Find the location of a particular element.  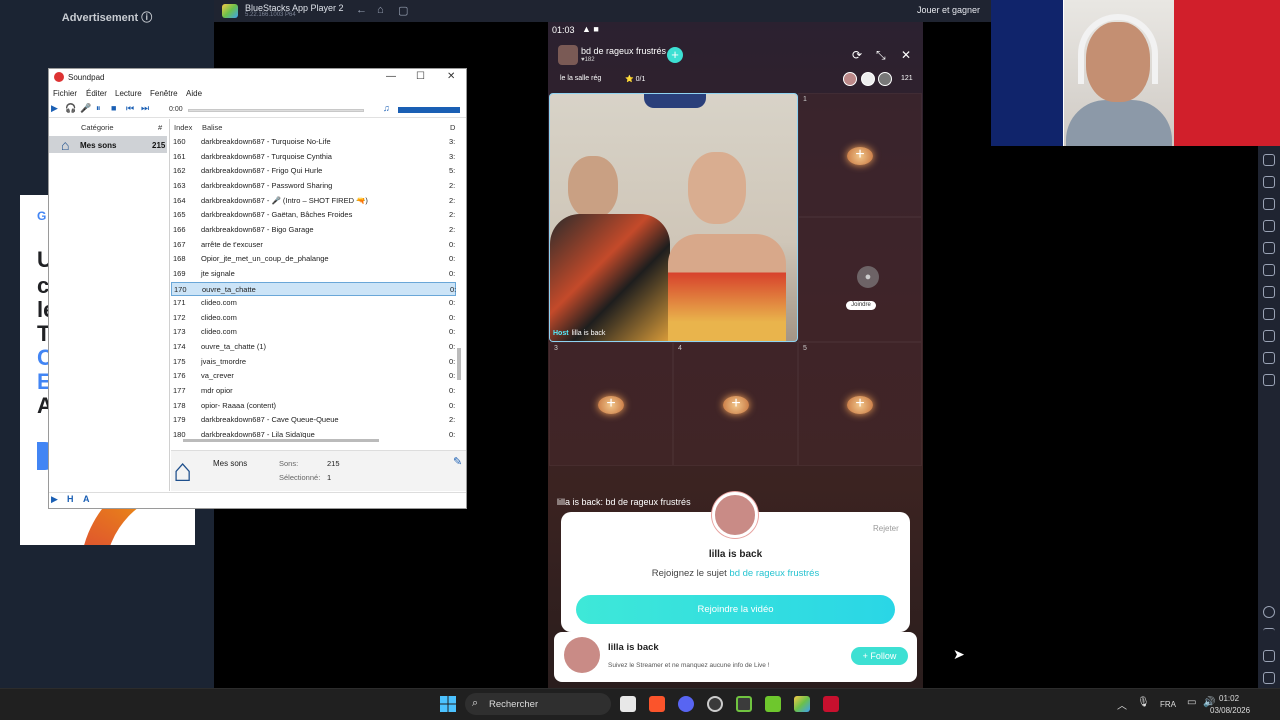

sound-row: 174 ouvre_ta_chatte (1) 0: is located at coordinates (313, 347).